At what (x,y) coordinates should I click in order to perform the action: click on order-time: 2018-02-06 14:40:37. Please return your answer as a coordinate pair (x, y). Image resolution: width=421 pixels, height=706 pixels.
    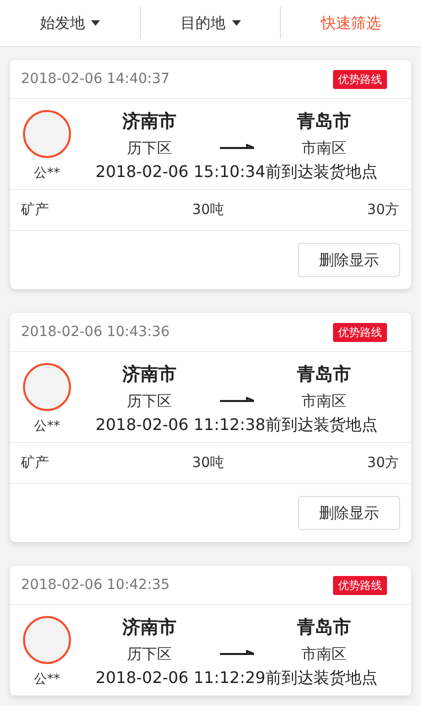
    Looking at the image, I should click on (95, 79).